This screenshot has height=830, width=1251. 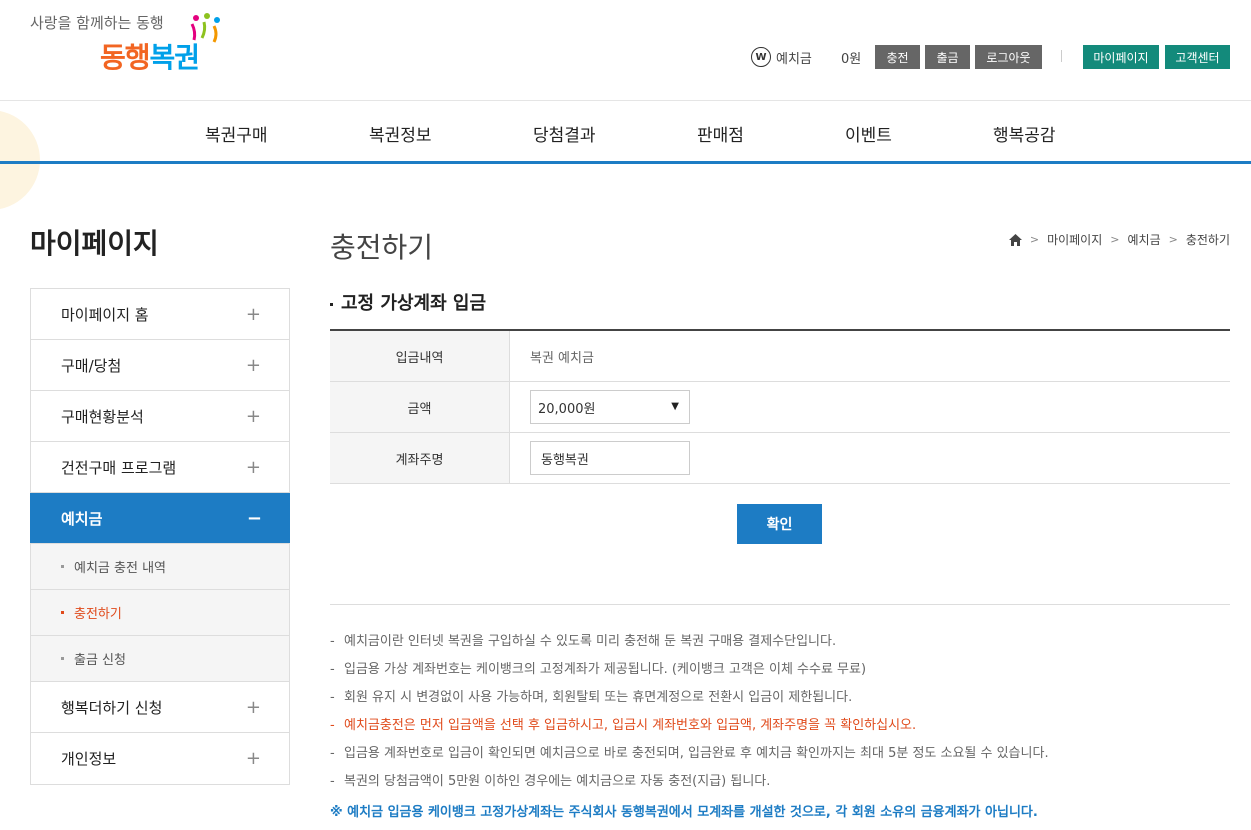 I want to click on holder-cell: 동행복권, so click(x=870, y=458).